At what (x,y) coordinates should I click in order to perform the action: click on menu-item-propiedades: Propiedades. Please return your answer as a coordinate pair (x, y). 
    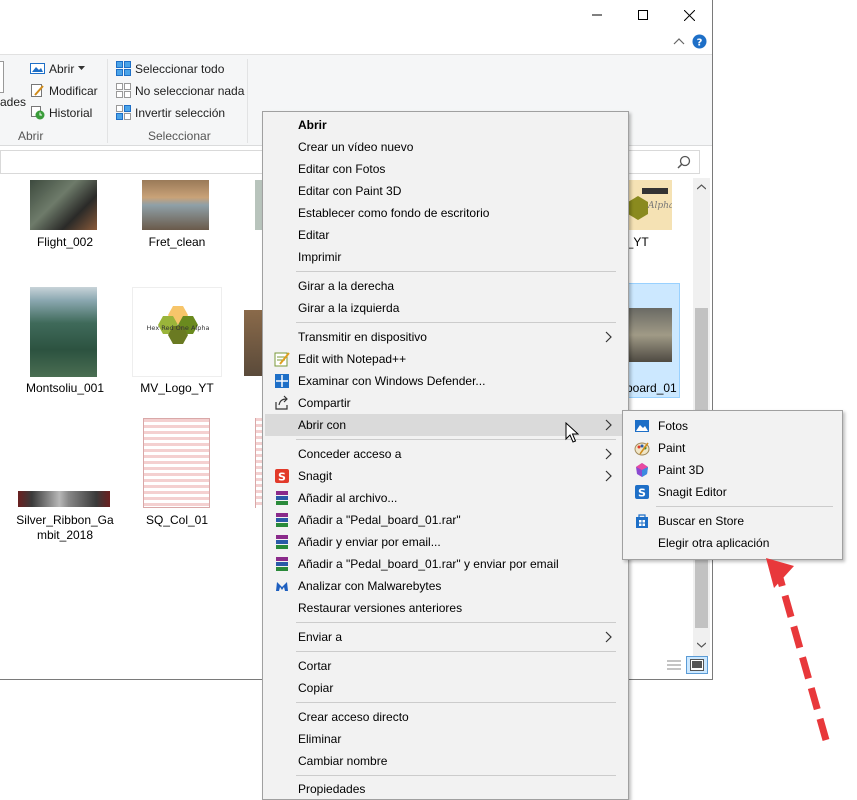
    Looking at the image, I should click on (445, 789).